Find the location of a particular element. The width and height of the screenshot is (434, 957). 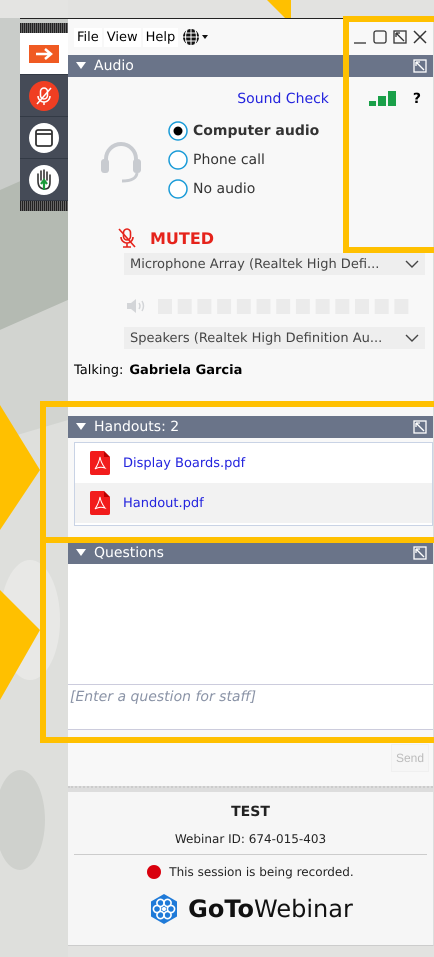

radio-option: Computer audio is located at coordinates (244, 131).